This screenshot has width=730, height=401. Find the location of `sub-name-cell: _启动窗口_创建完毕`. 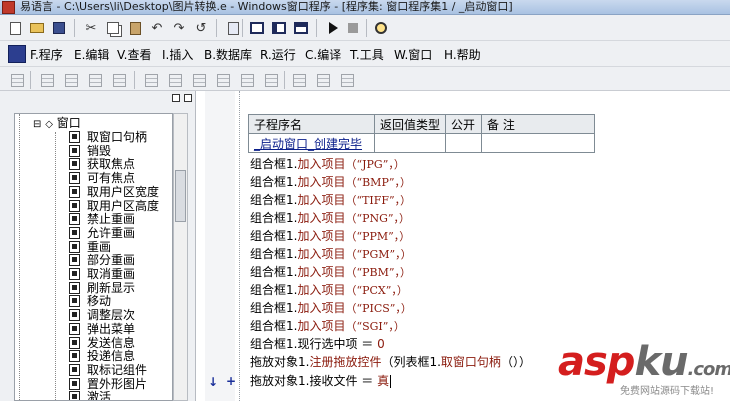

sub-name-cell: _启动窗口_创建完毕 is located at coordinates (311, 143).